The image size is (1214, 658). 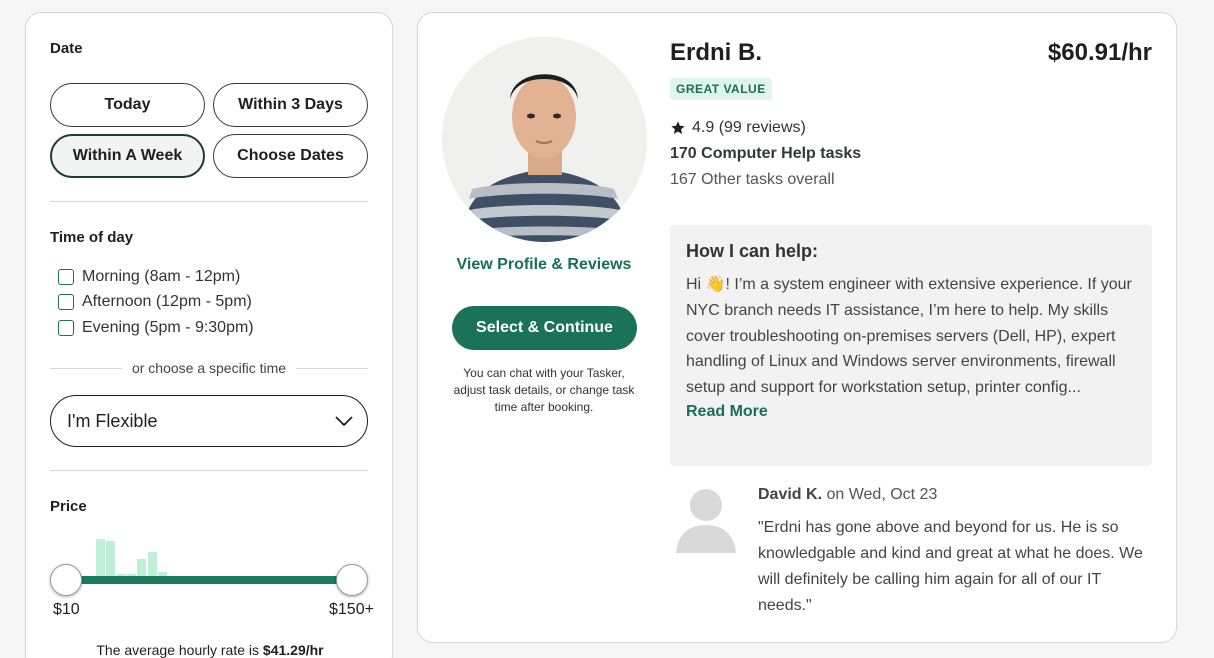 What do you see at coordinates (752, 251) in the screenshot?
I see `help-title: How I can help:` at bounding box center [752, 251].